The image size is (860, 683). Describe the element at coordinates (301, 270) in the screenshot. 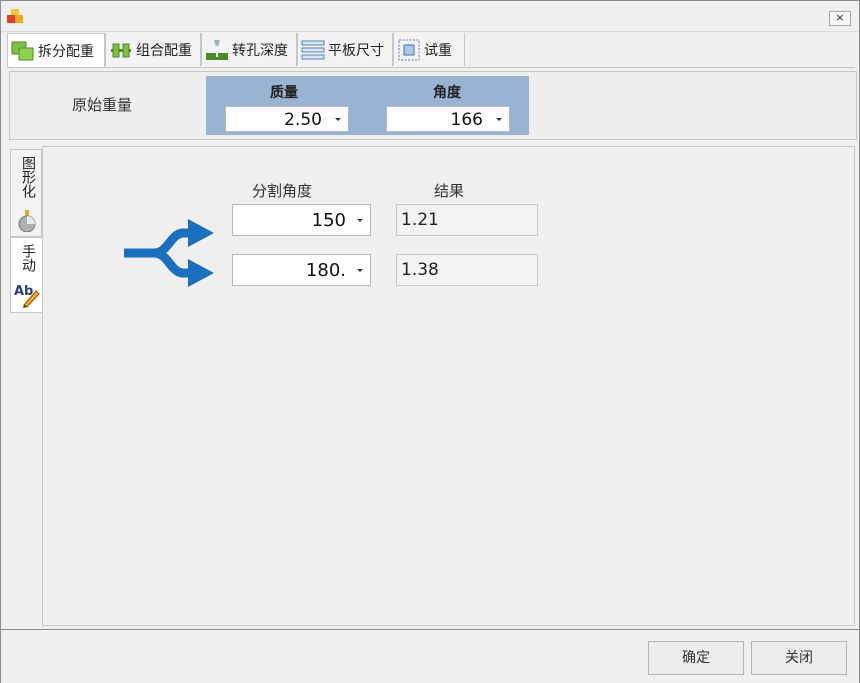

I see `split-angle-2-combobox: 180.` at that location.